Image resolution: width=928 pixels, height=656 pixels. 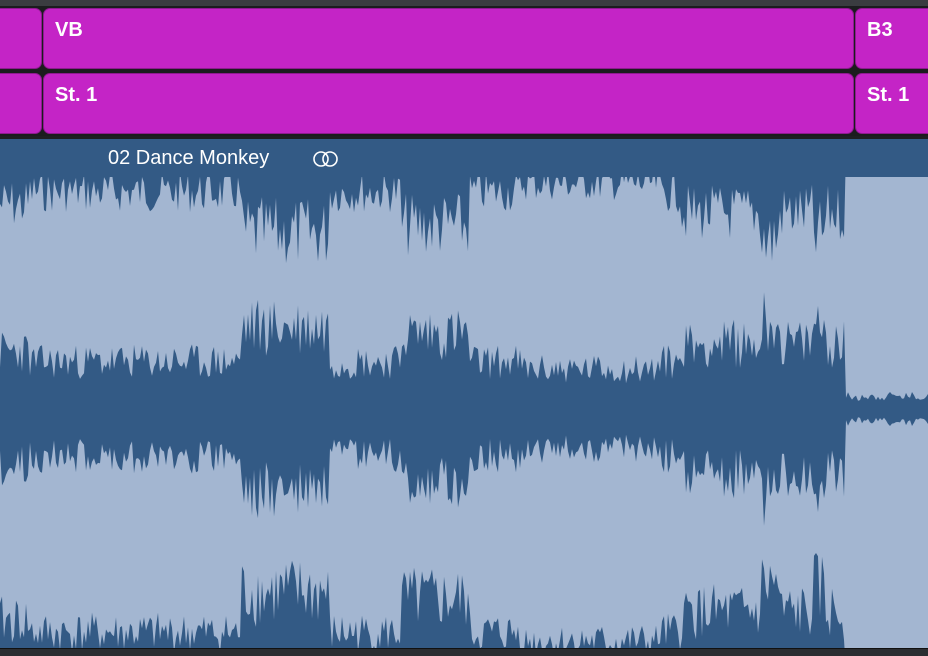 What do you see at coordinates (448, 103) in the screenshot?
I see `region-st1: St. 1` at bounding box center [448, 103].